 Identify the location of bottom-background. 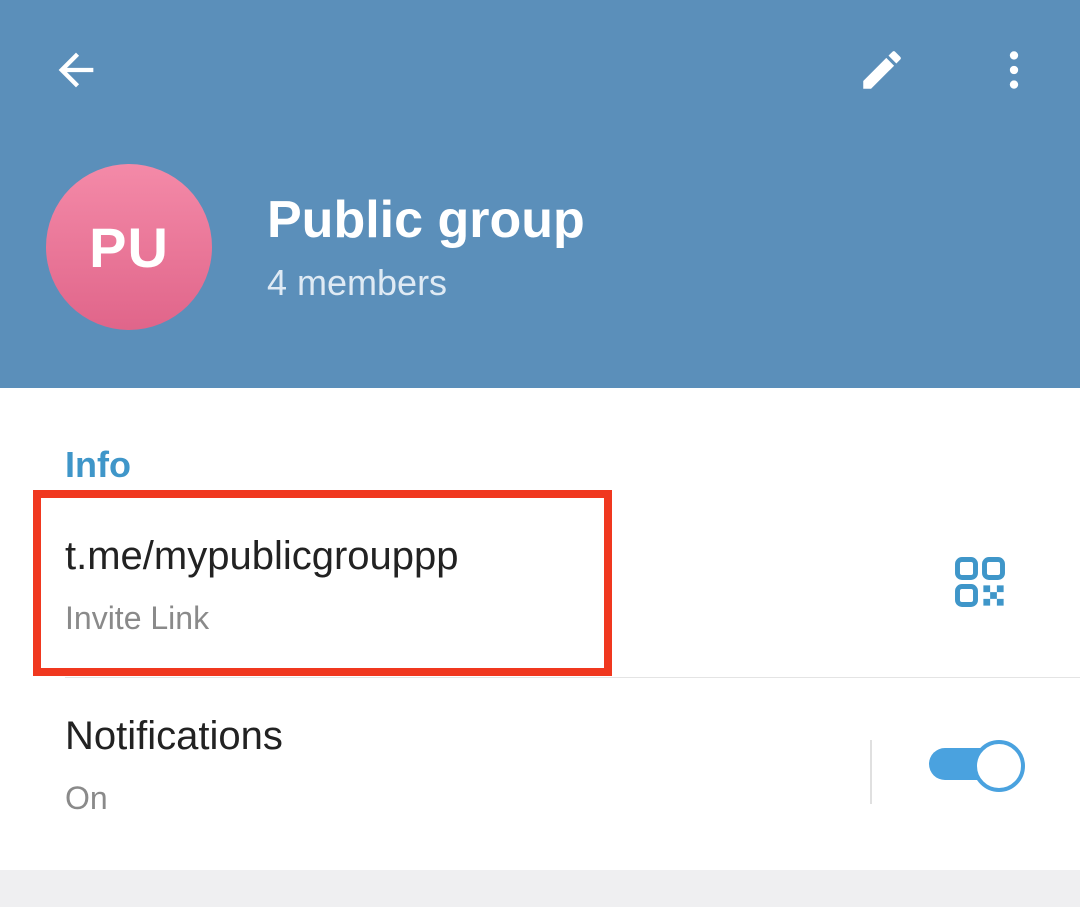
(540, 888).